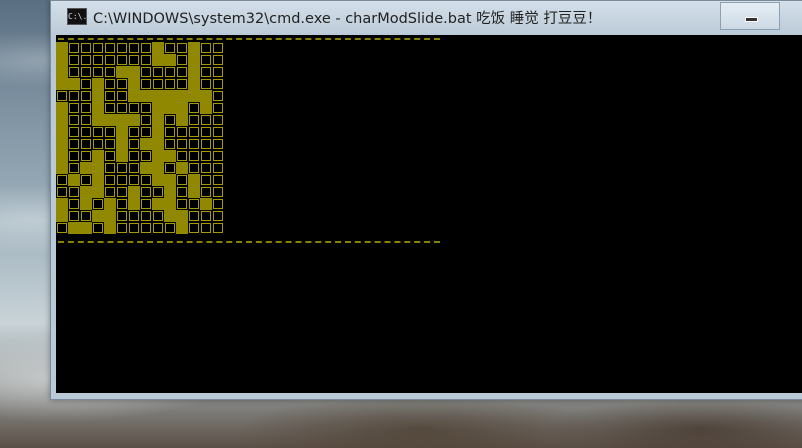  What do you see at coordinates (77, 16) in the screenshot?
I see `cmd-icon: C:\.` at bounding box center [77, 16].